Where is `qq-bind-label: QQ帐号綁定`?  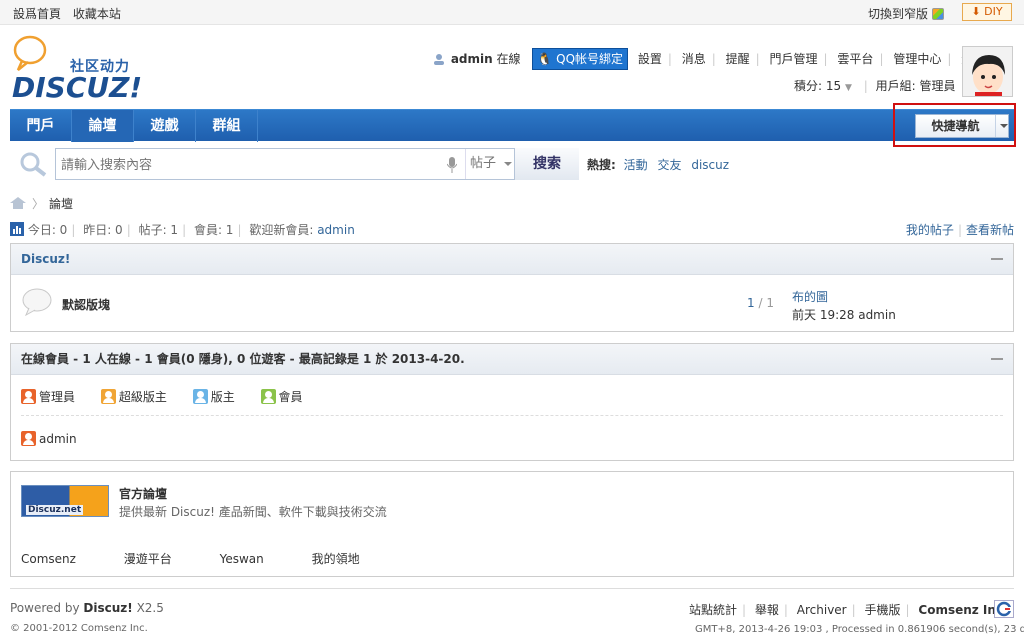 qq-bind-label: QQ帐号綁定 is located at coordinates (590, 59).